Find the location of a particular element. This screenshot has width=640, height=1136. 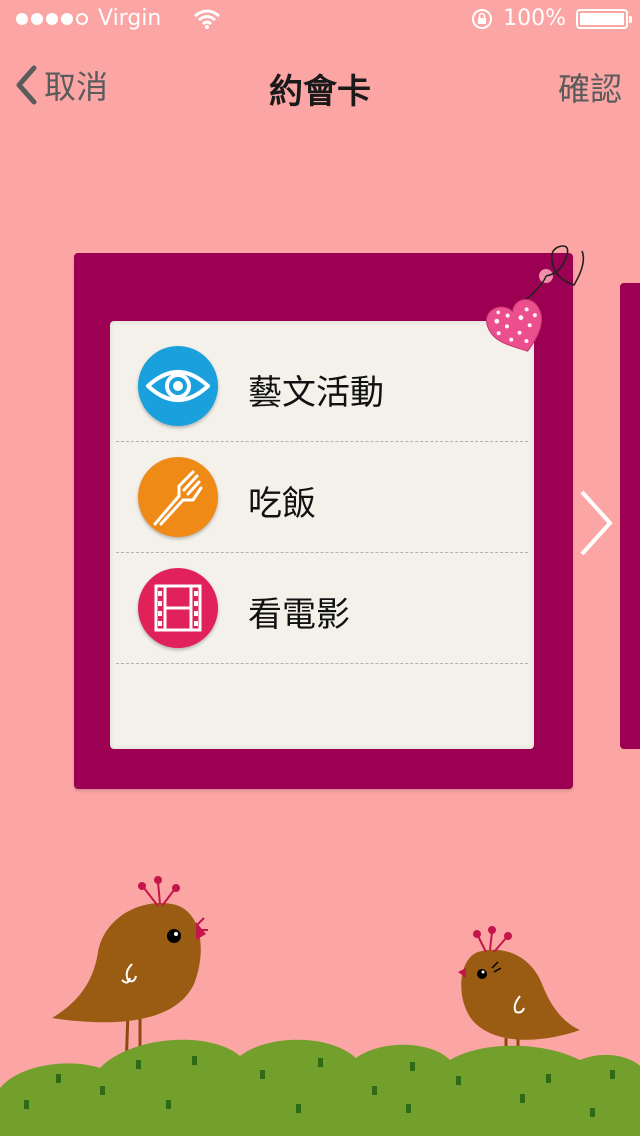

signal-strength-icon is located at coordinates (52, 18).